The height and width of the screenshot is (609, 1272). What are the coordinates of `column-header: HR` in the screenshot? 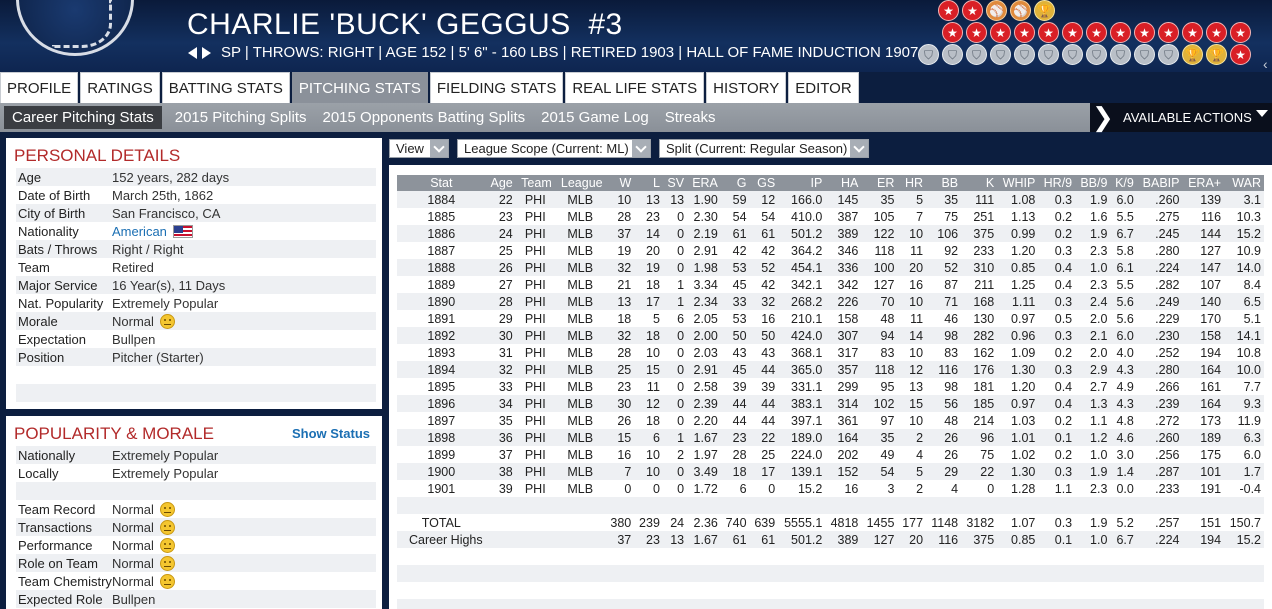 It's located at (912, 183).